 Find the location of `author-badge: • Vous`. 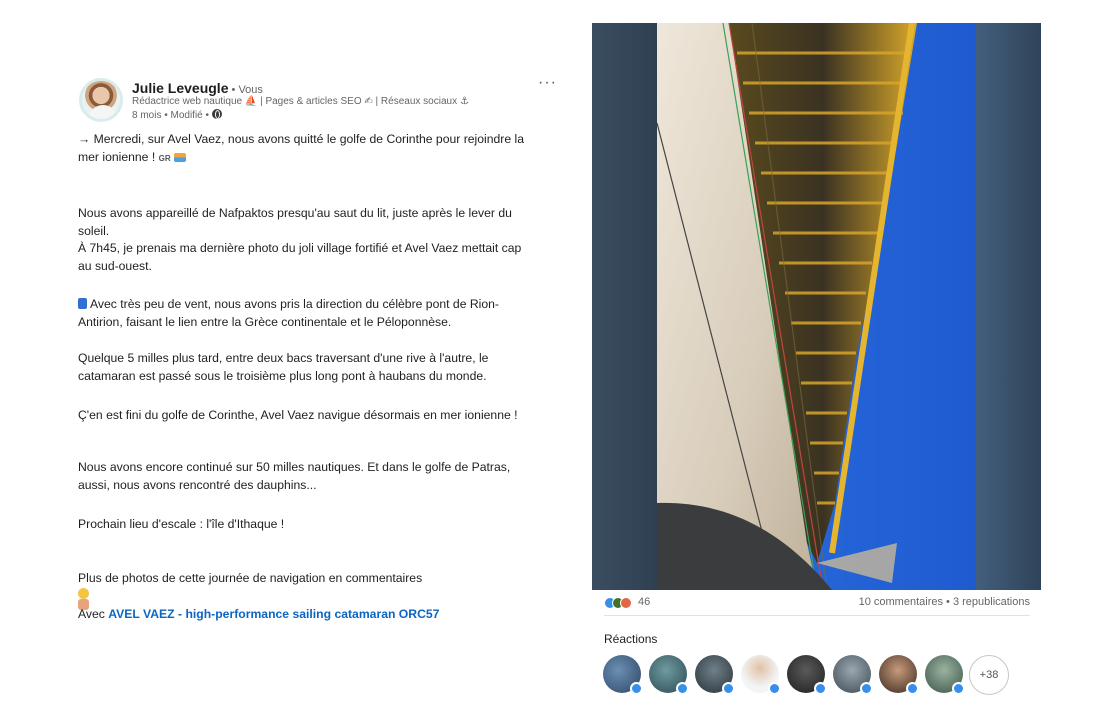

author-badge: • Vous is located at coordinates (245, 90).